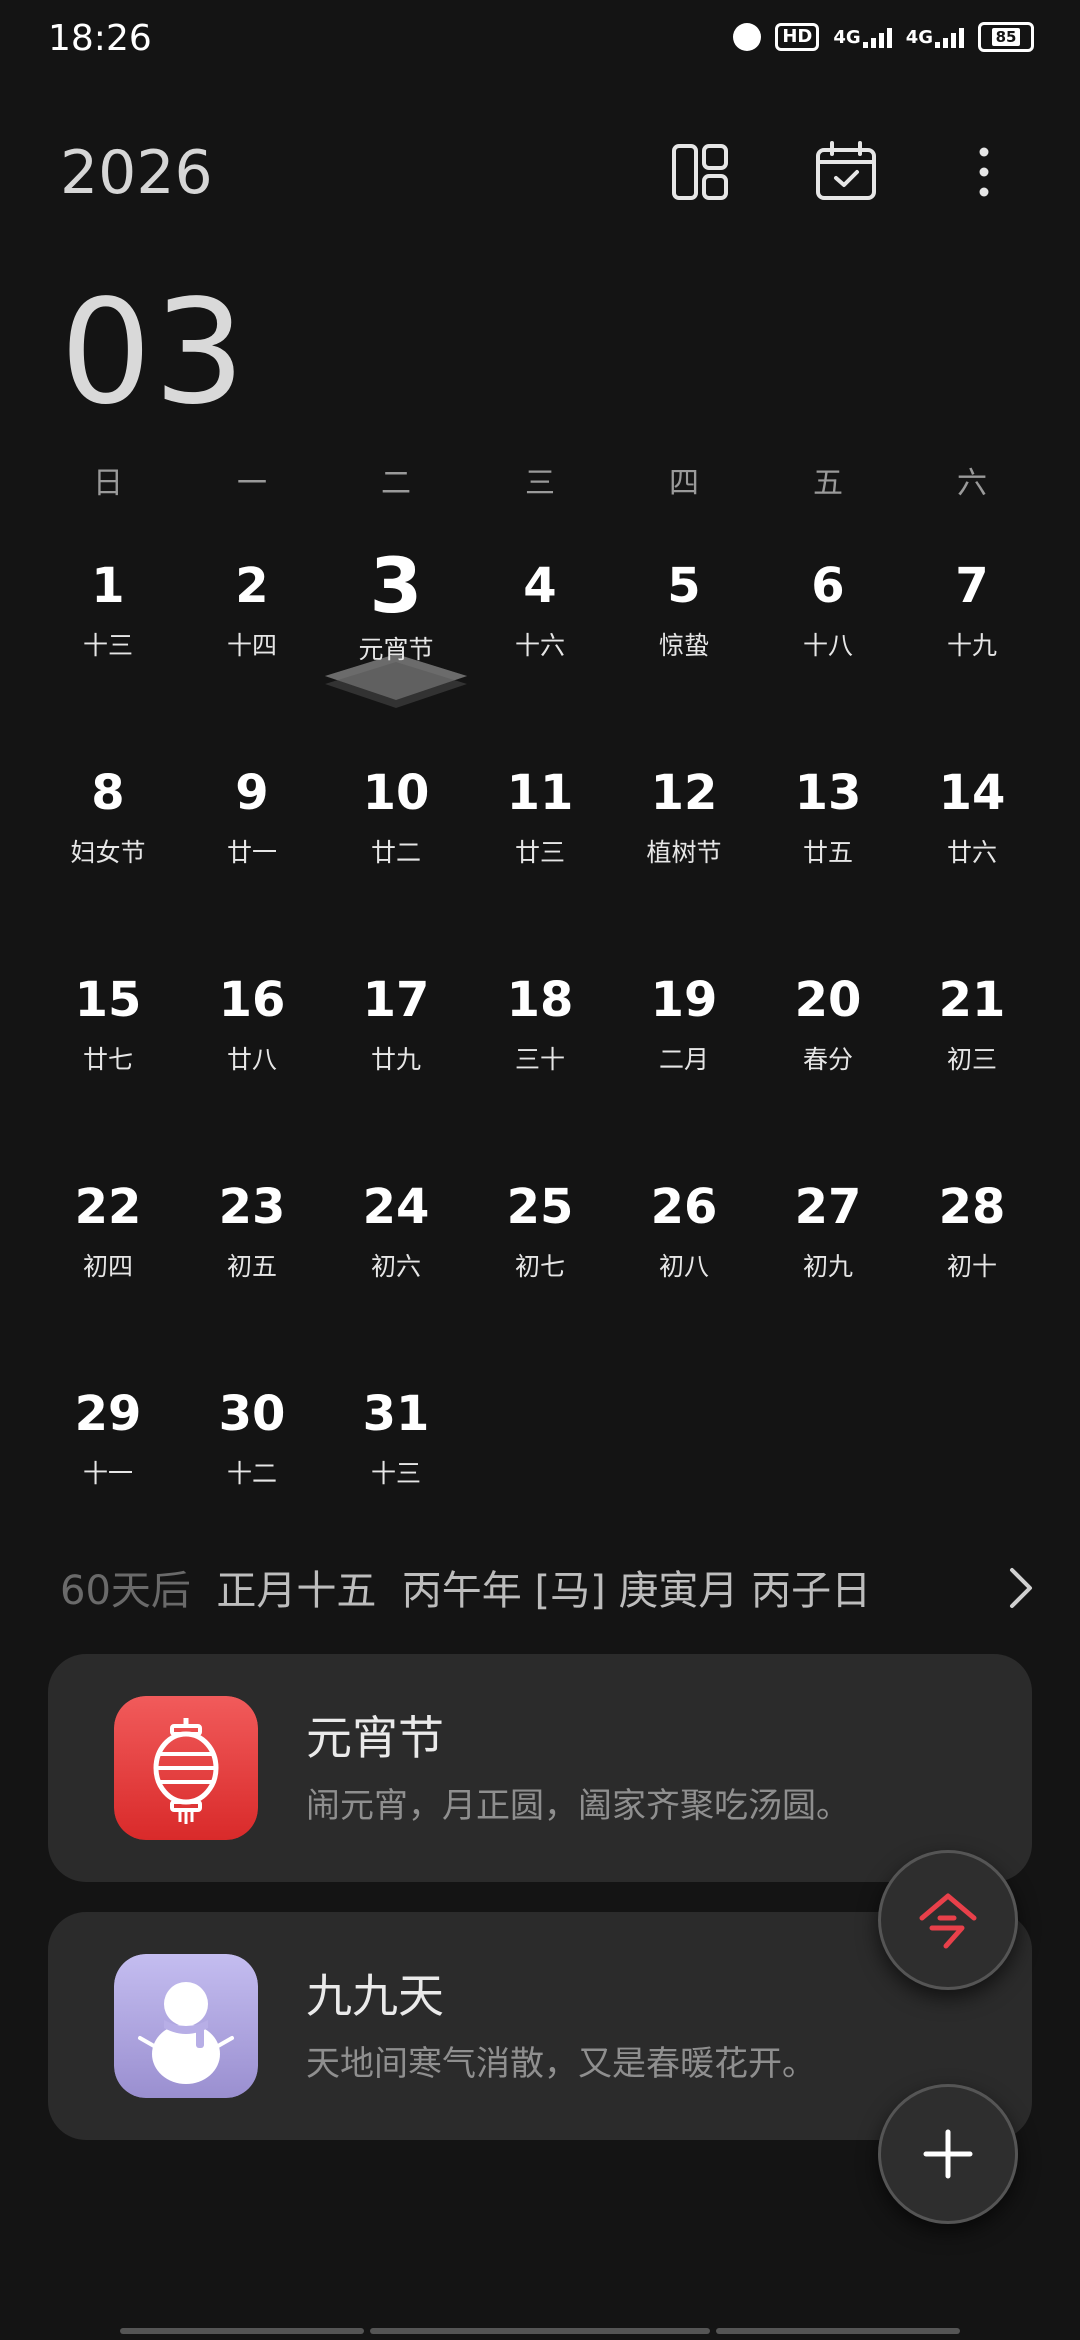 Image resolution: width=1080 pixels, height=2340 pixels. I want to click on lunar-info-row: 60天后 正月十五 丙午年 [马] 庚寅月 丙子日, so click(550, 1588).